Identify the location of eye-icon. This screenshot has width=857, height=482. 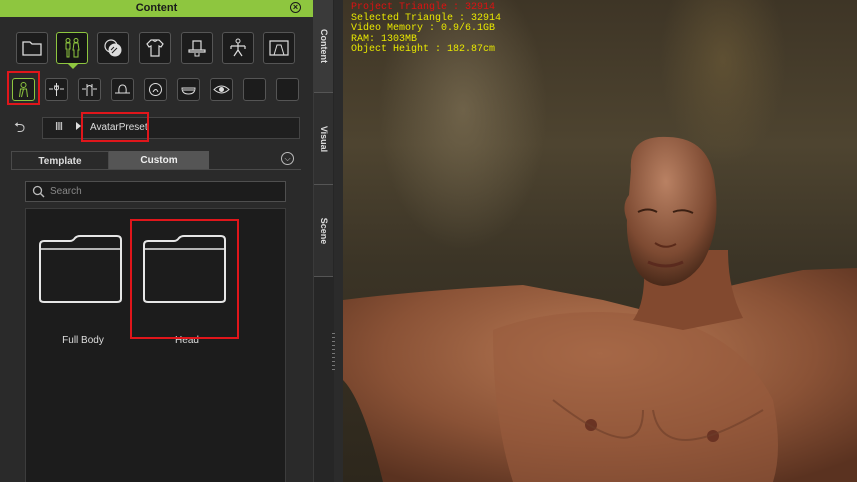
(221, 89).